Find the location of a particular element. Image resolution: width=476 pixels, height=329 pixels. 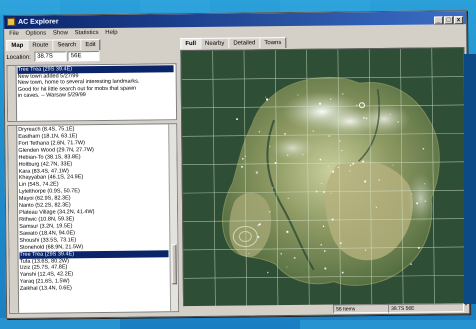

status-items: 56 Items is located at coordinates (361, 308).